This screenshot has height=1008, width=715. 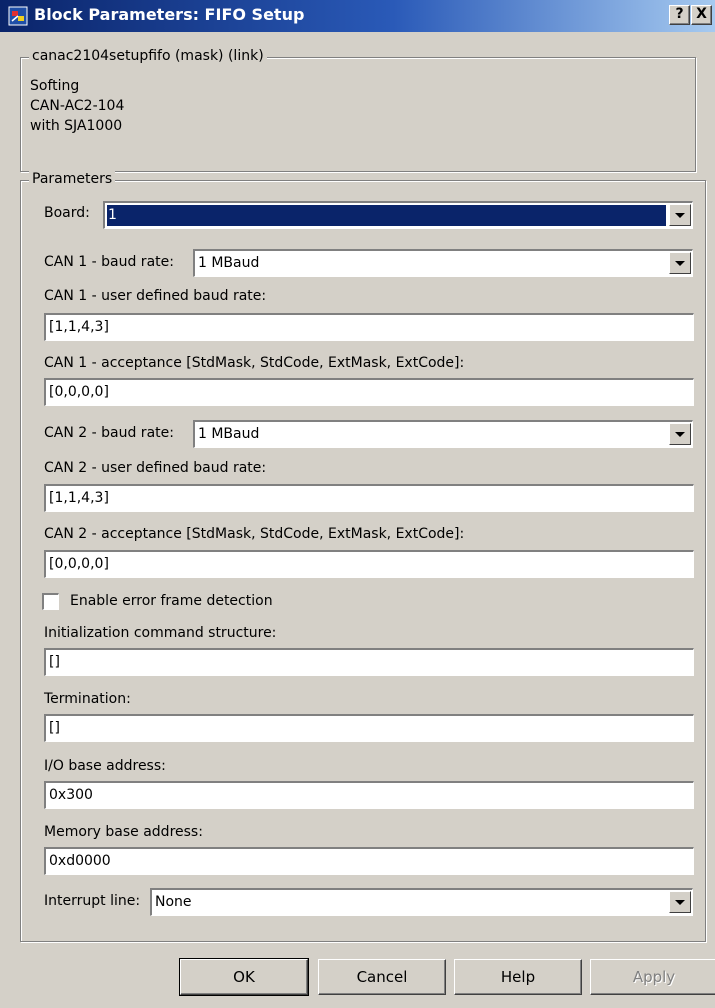 What do you see at coordinates (369, 498) in the screenshot?
I see `can2-user-baud-input: [1,1,4,3]` at bounding box center [369, 498].